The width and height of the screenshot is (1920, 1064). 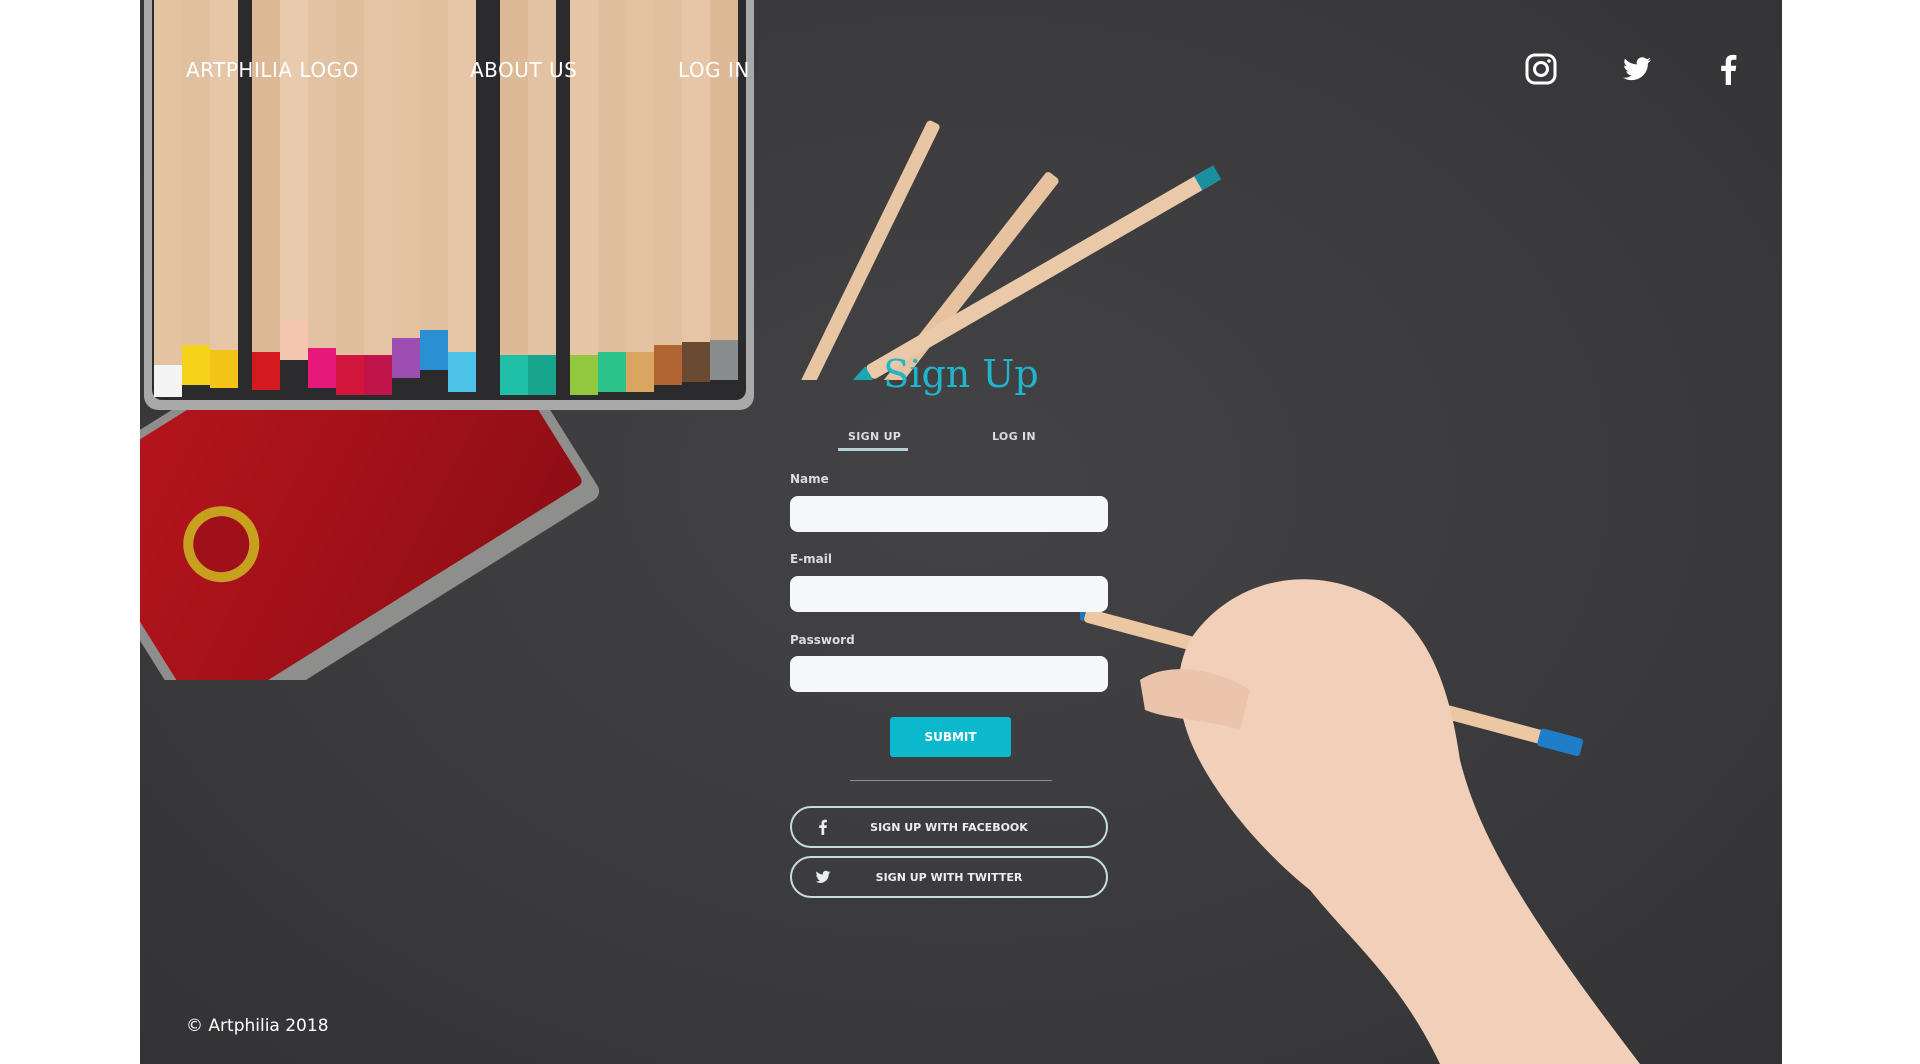 What do you see at coordinates (257, 1026) in the screenshot?
I see `copyright-text: © Artphilia 2018` at bounding box center [257, 1026].